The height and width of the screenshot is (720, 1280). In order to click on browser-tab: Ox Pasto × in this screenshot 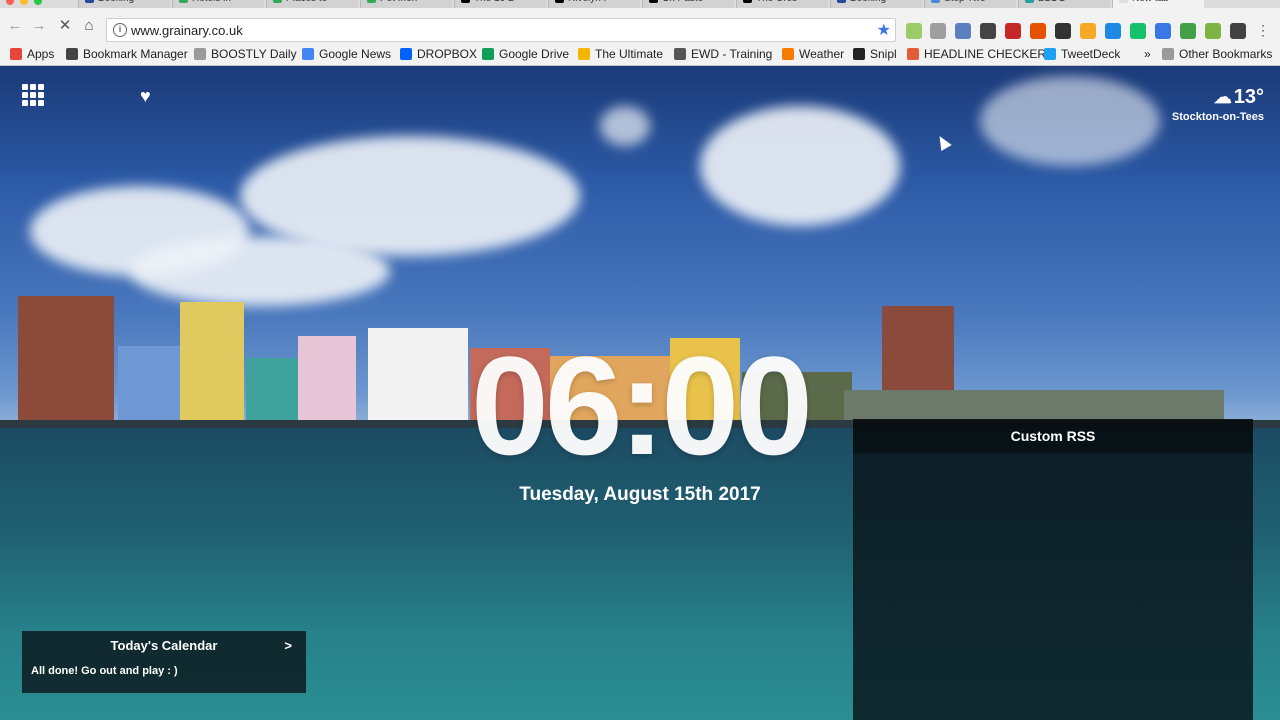, I will do `click(688, 4)`.